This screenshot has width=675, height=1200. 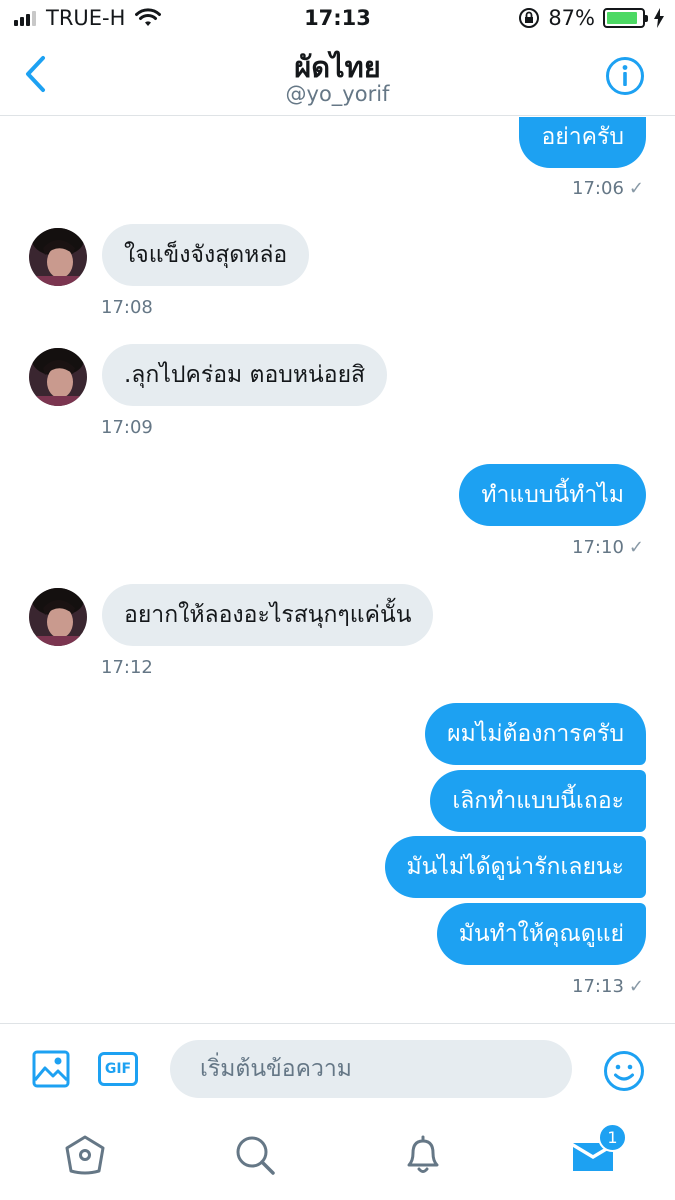 What do you see at coordinates (245, 375) in the screenshot?
I see `received-message-bubble: .ลุกไปคร่อม ตอบหน่อยสิ` at bounding box center [245, 375].